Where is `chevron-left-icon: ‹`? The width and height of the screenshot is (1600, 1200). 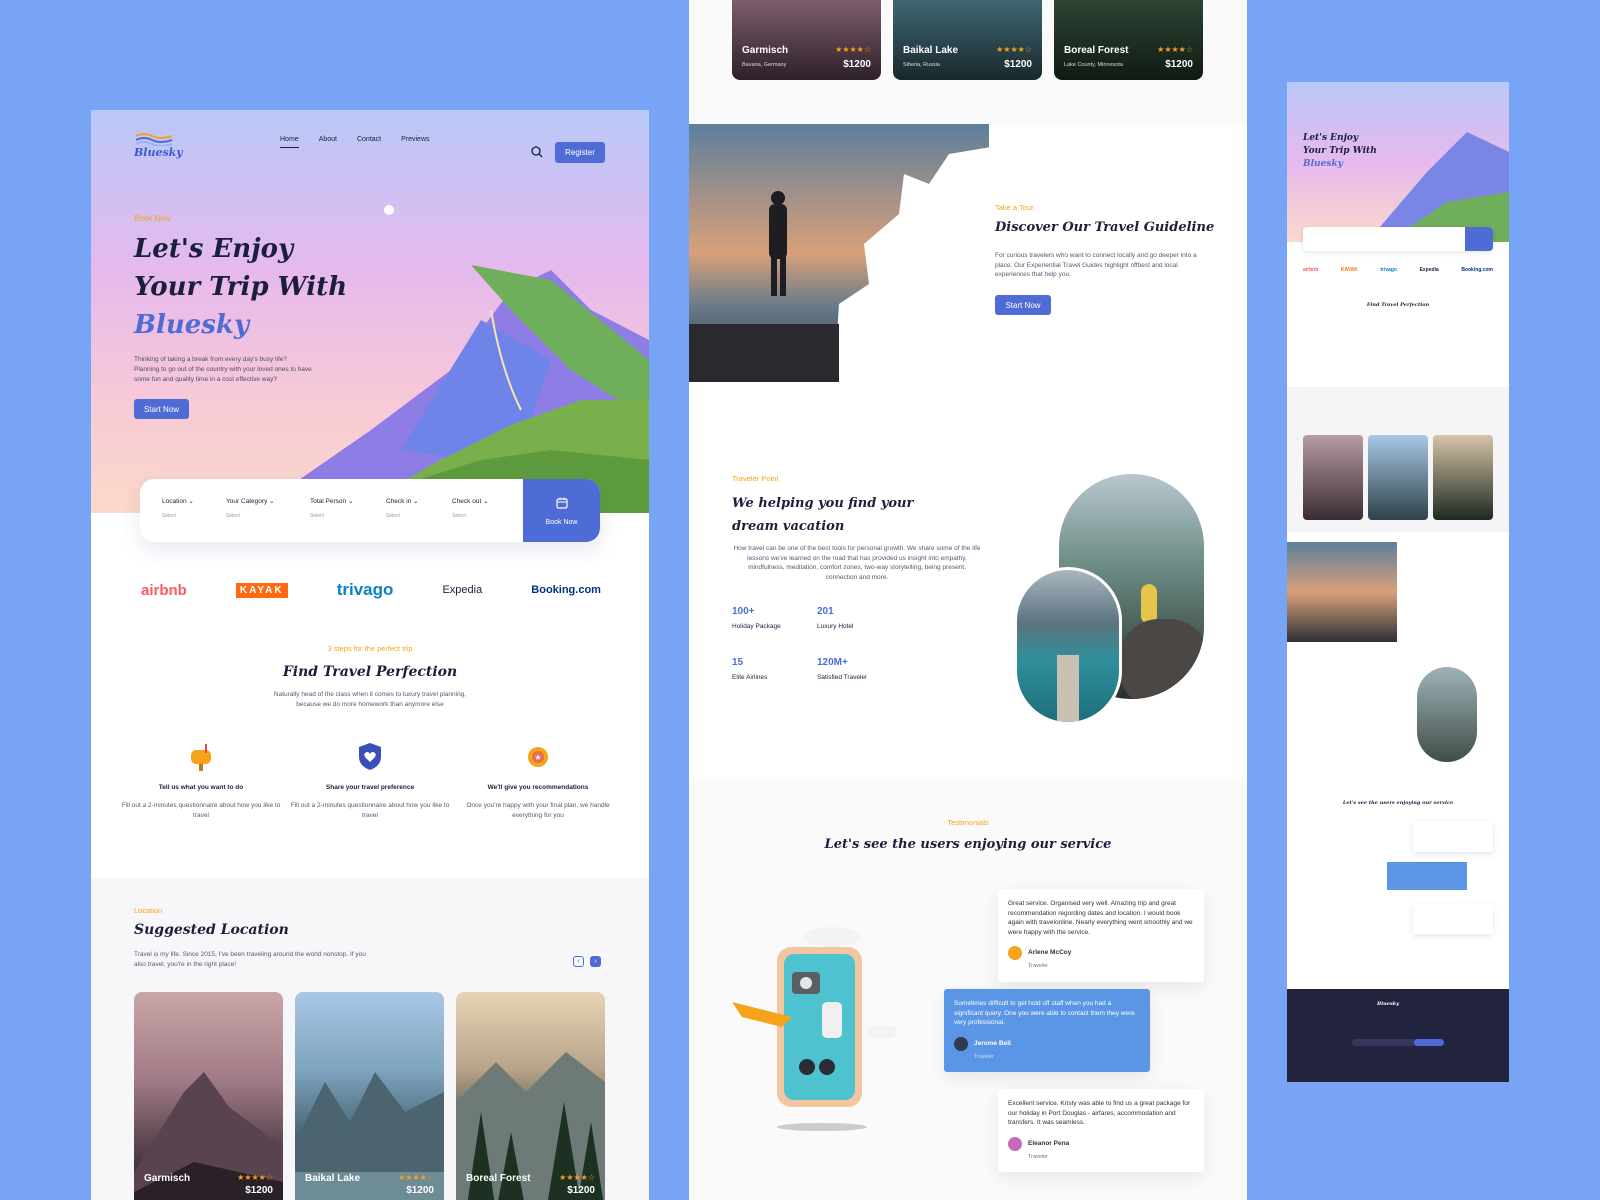 chevron-left-icon: ‹ is located at coordinates (578, 961).